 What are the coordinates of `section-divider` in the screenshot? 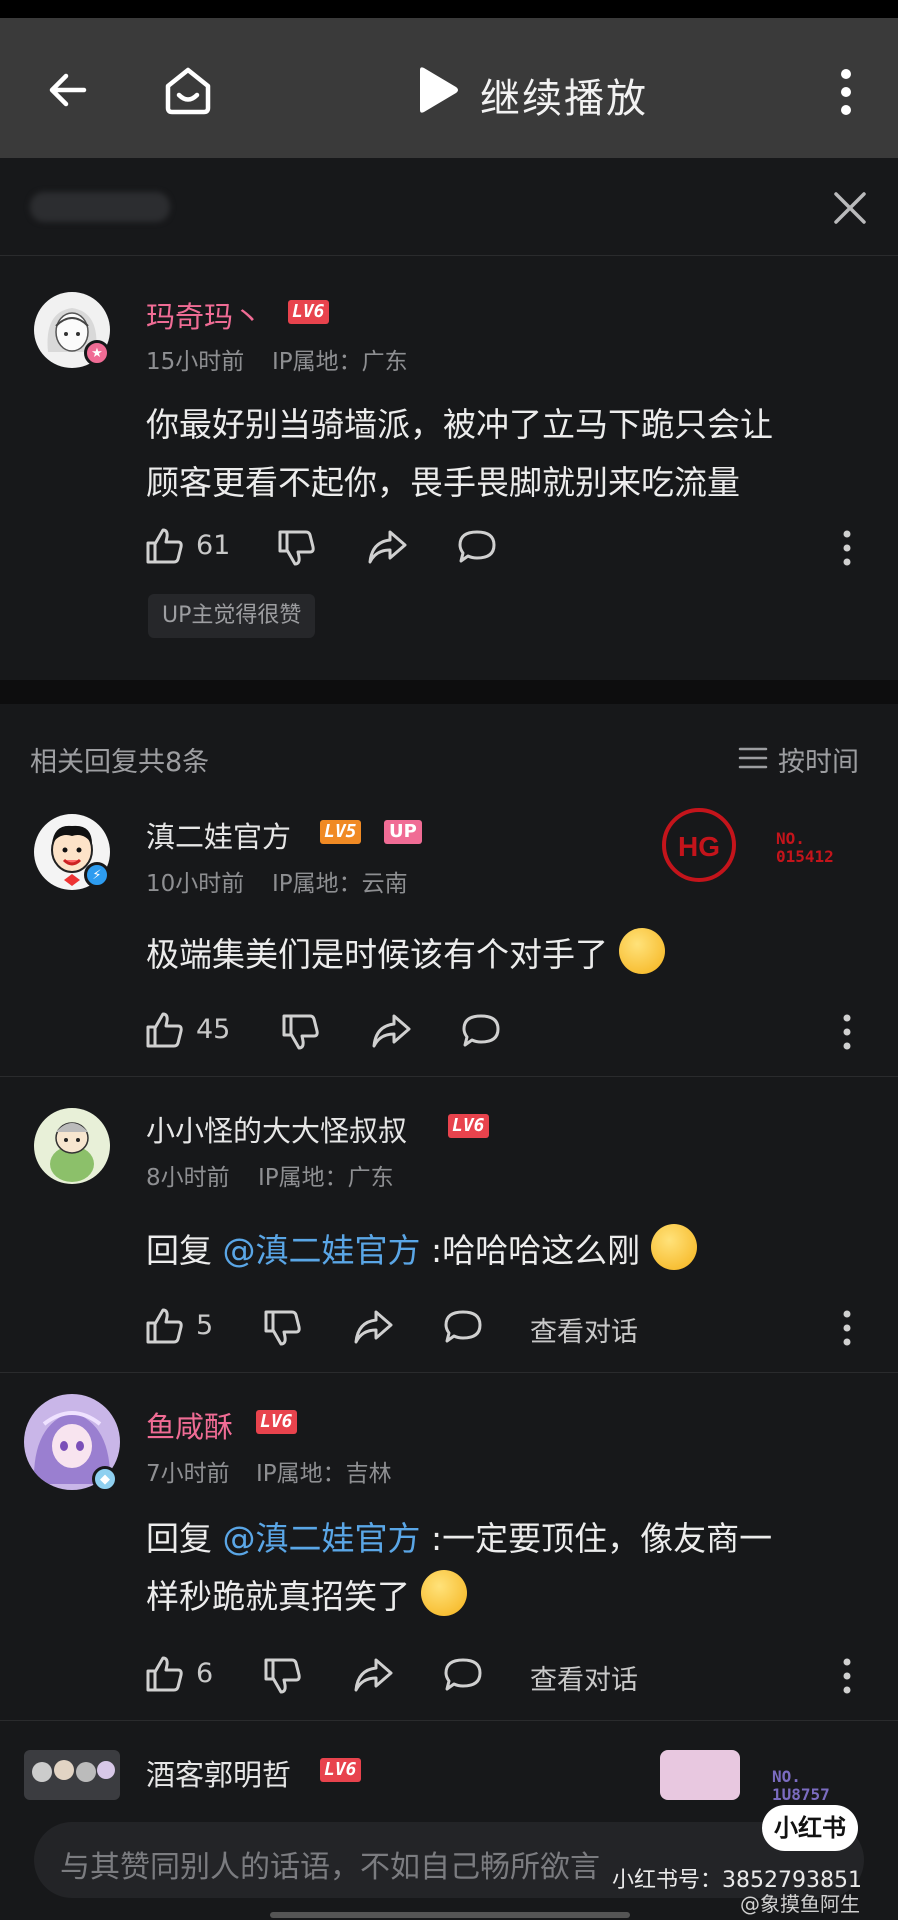 It's located at (449, 692).